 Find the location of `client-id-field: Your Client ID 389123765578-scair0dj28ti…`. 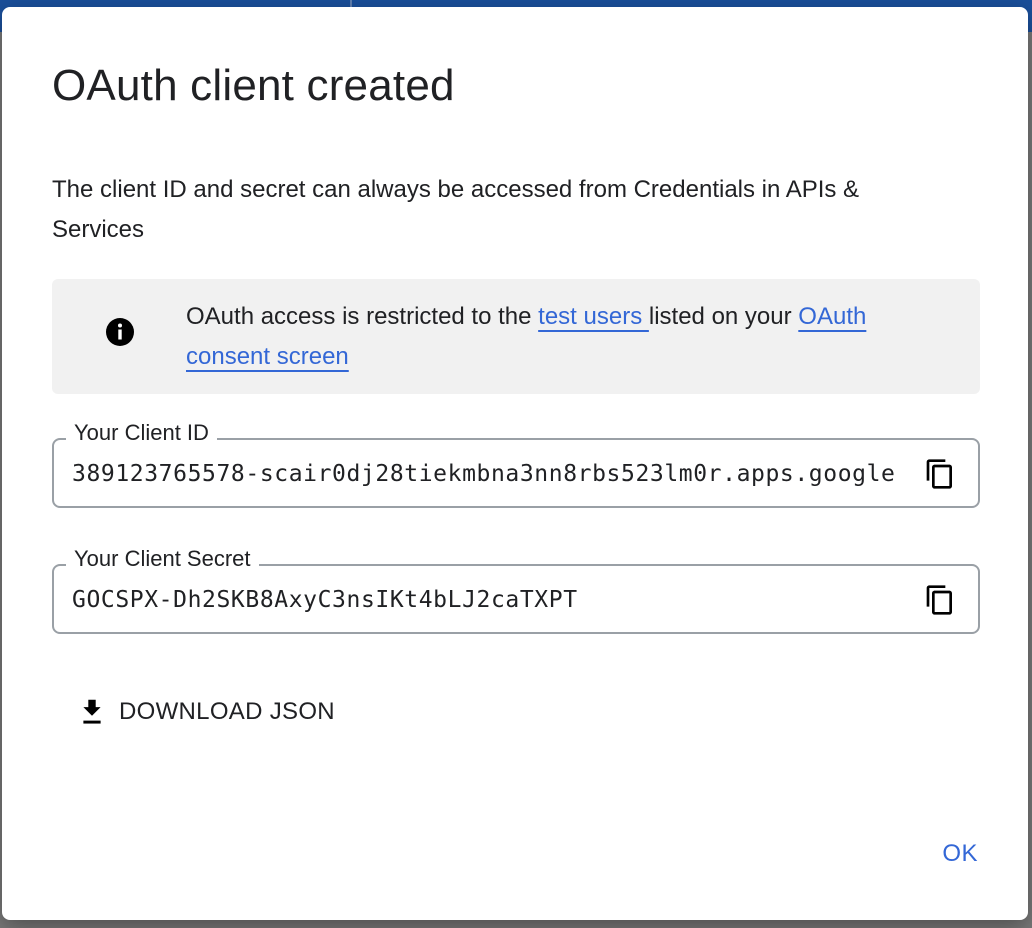

client-id-field: Your Client ID 389123765578-scair0dj28ti… is located at coordinates (516, 463).